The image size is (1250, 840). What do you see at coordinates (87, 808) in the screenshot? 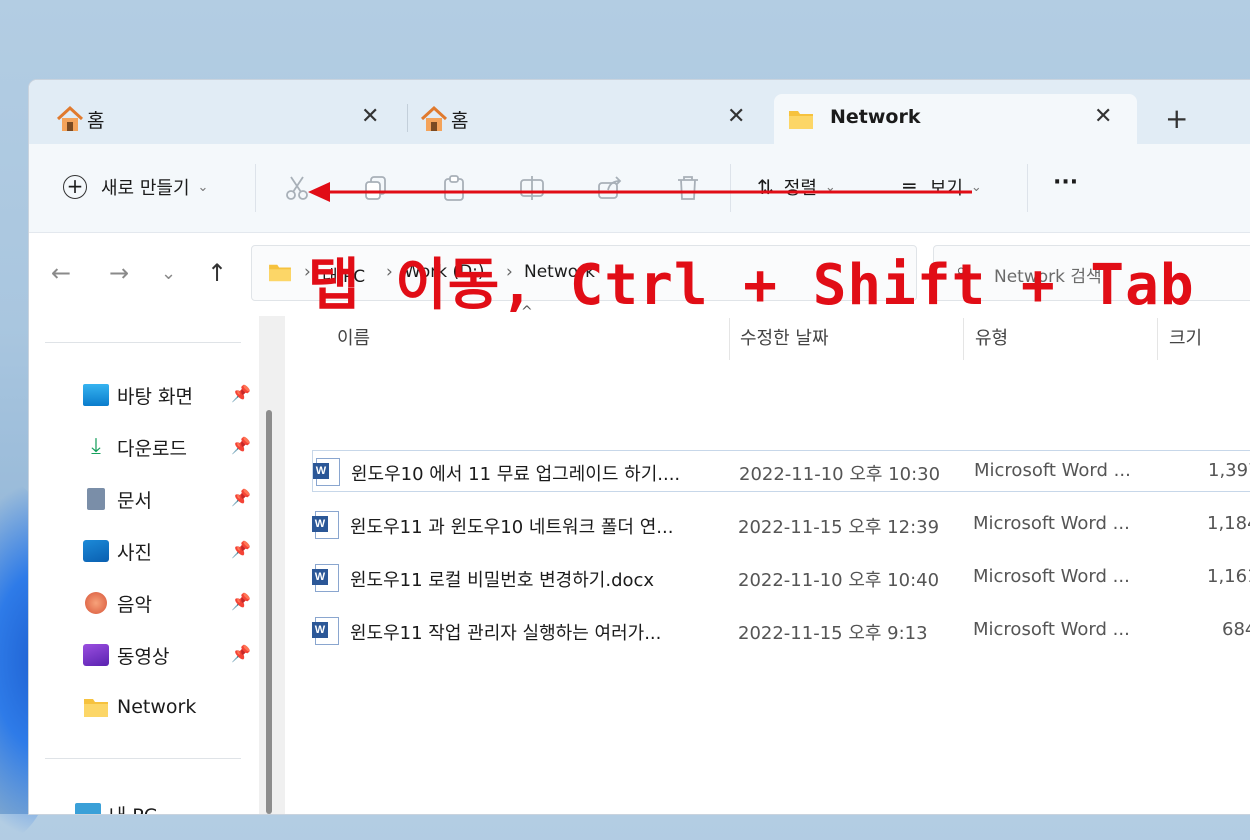
I see `this-pc-icon` at bounding box center [87, 808].